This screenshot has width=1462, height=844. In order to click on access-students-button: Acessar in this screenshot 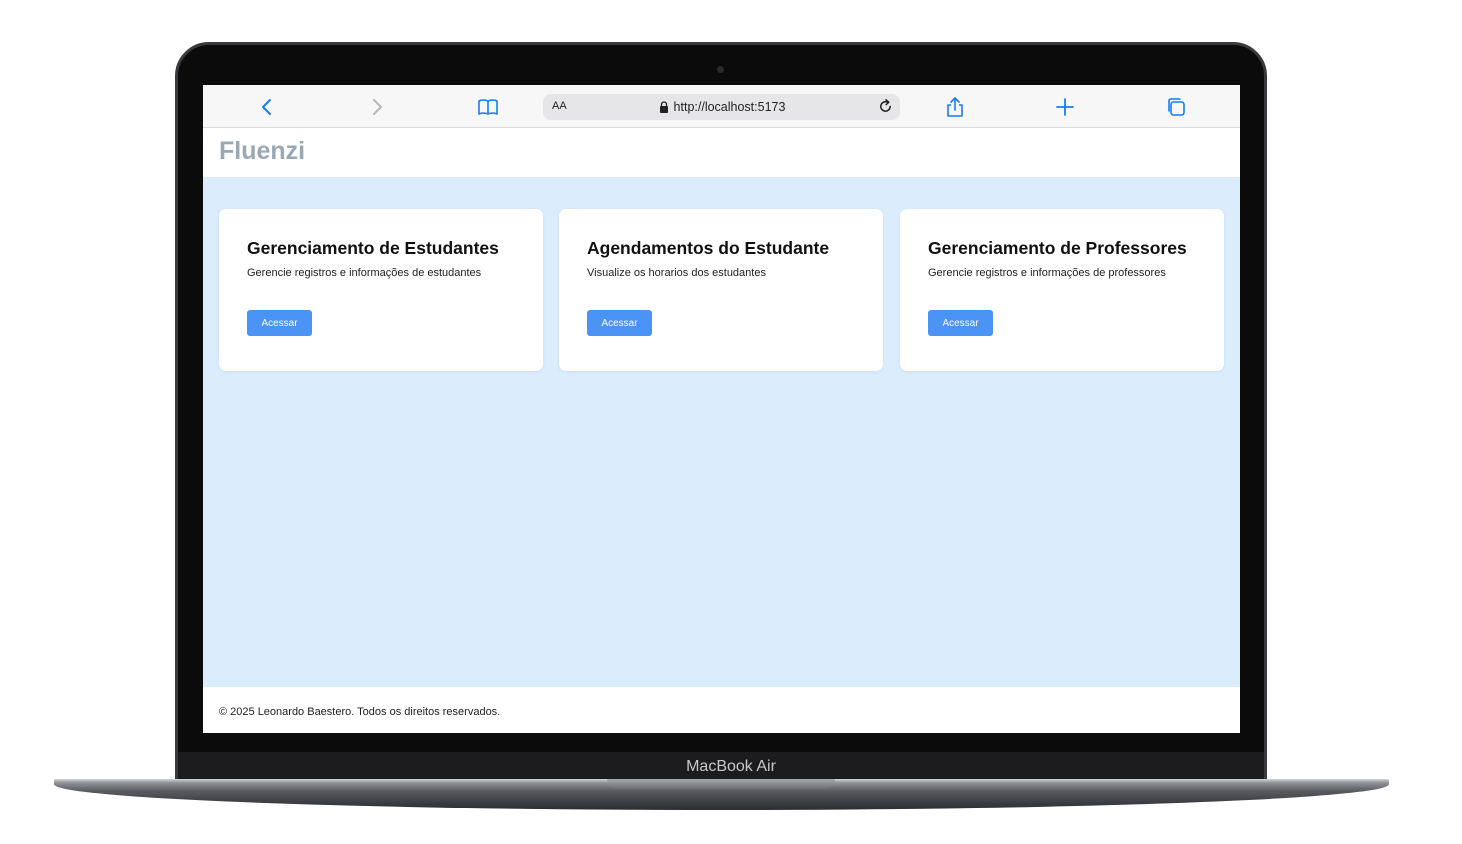, I will do `click(279, 323)`.